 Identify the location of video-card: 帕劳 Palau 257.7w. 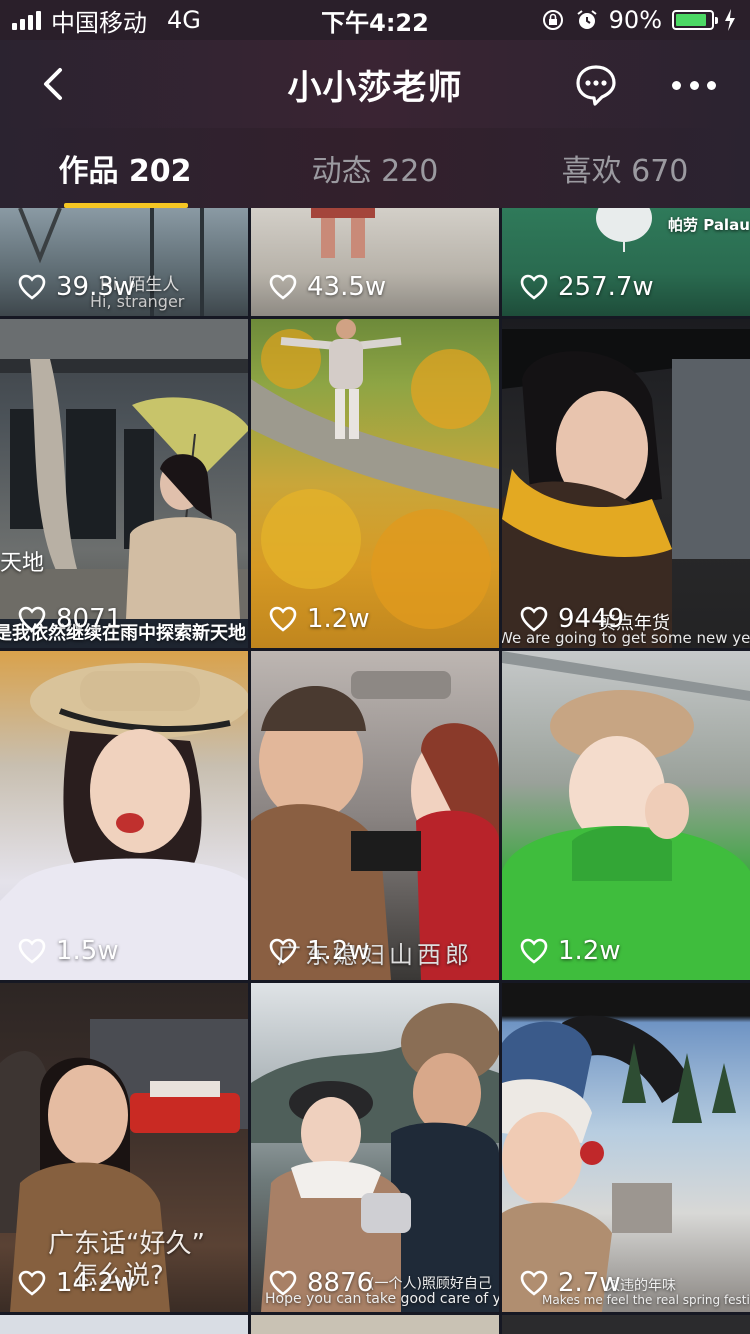
(626, 262).